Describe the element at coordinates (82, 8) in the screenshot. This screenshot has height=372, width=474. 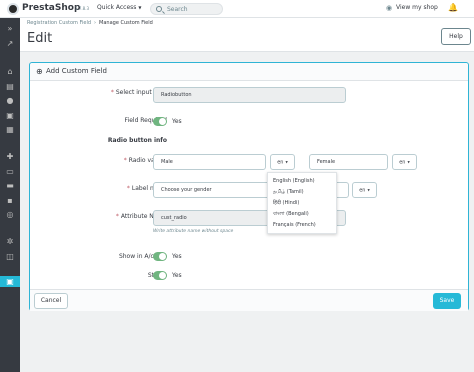
I see `version-label: 1.7.8.3` at that location.